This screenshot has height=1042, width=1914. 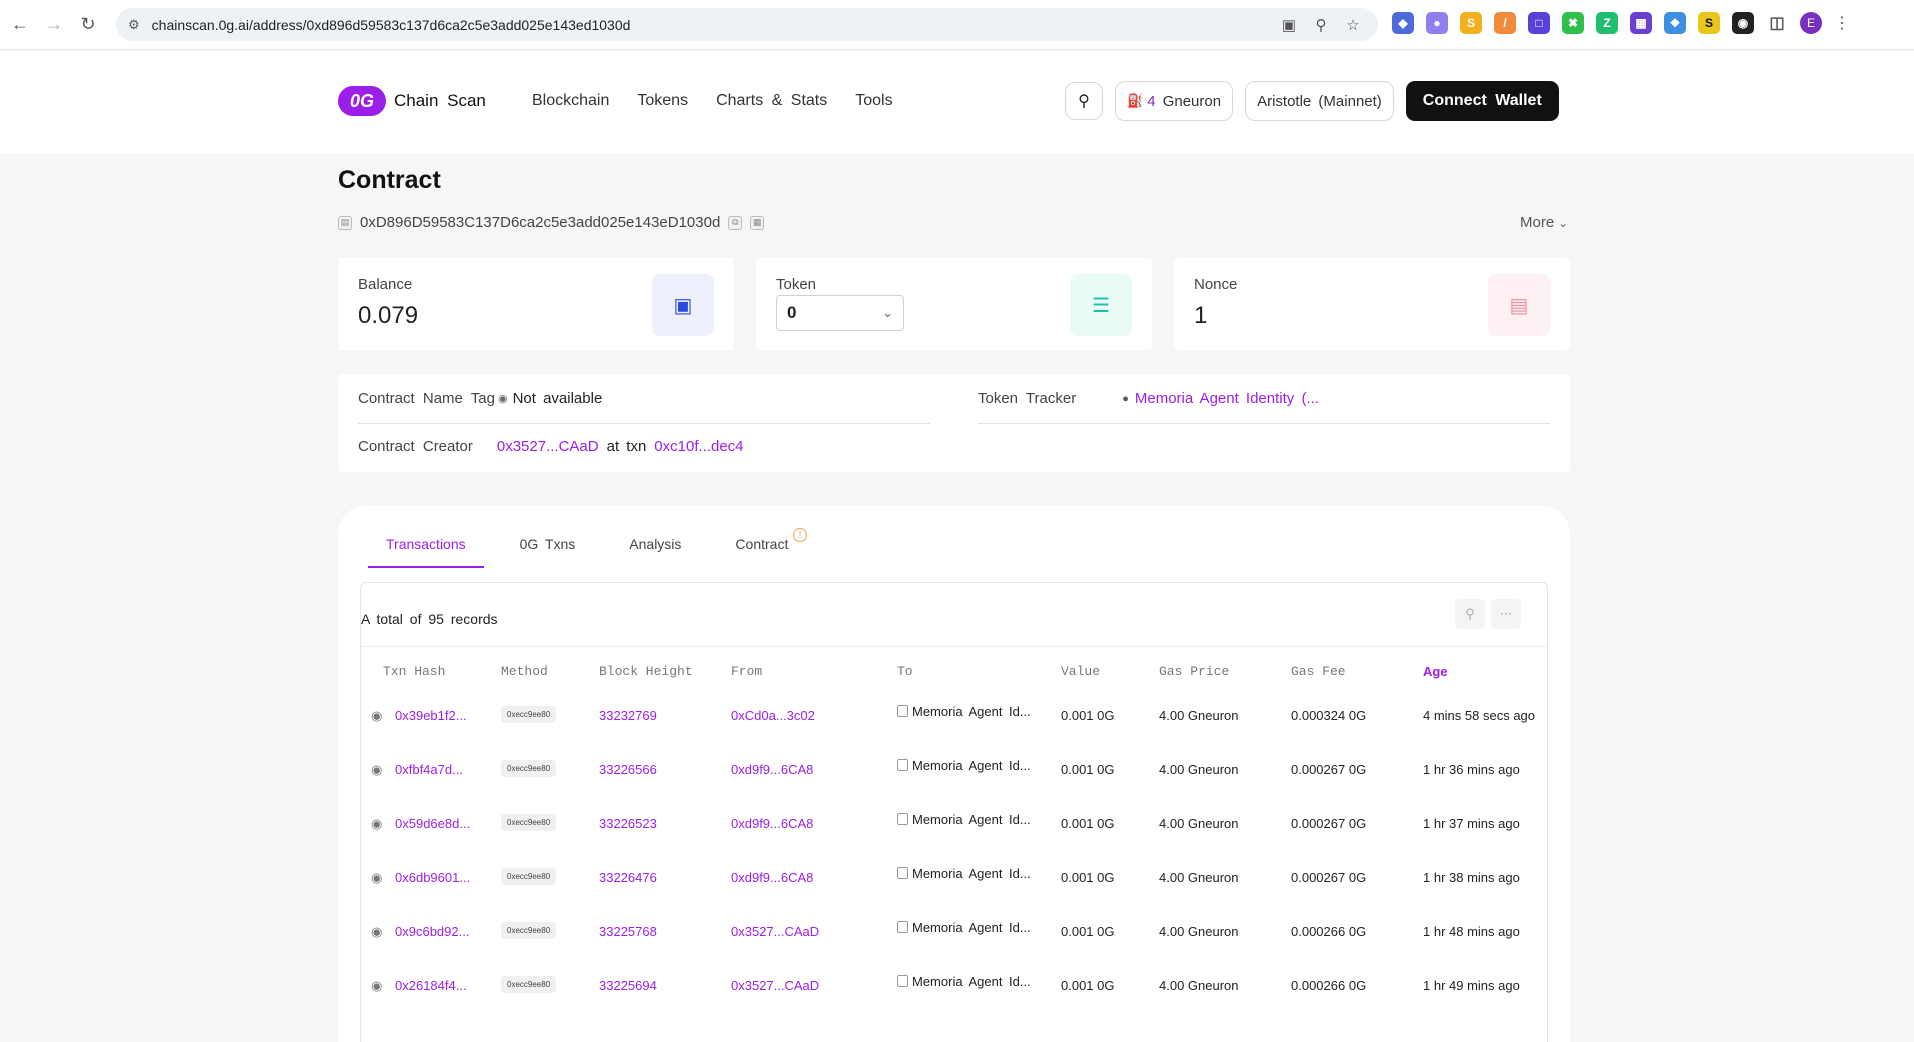 I want to click on table-more-button: ⋯, so click(x=1506, y=614).